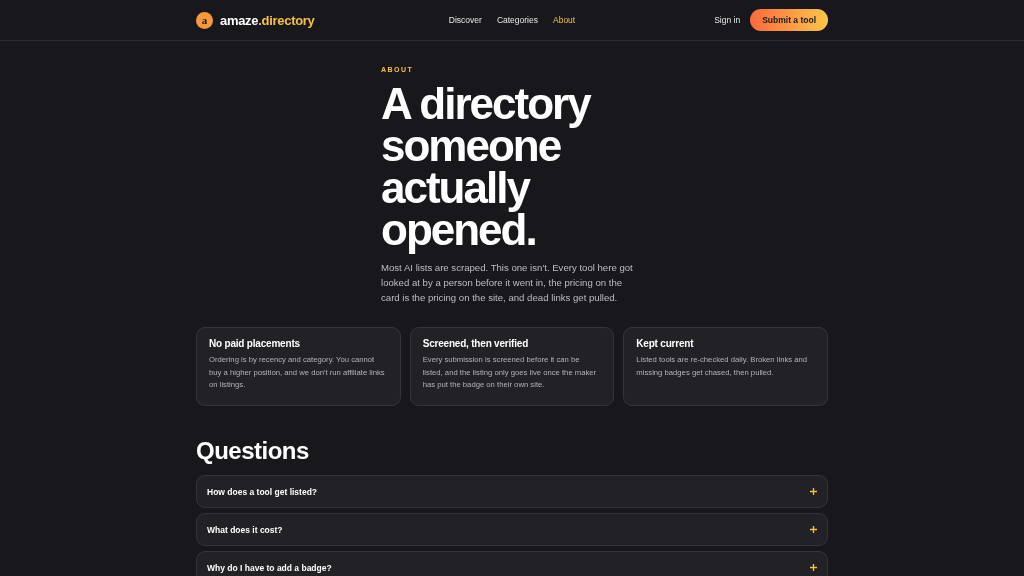 The width and height of the screenshot is (1024, 576). What do you see at coordinates (507, 283) in the screenshot?
I see `intro-paragraph: Most AI lists are scraped. This one isn't. Every tool here got looked at by a person before it went in, the pricing on the card is the pricing on the site, and dead links get pulled.` at bounding box center [507, 283].